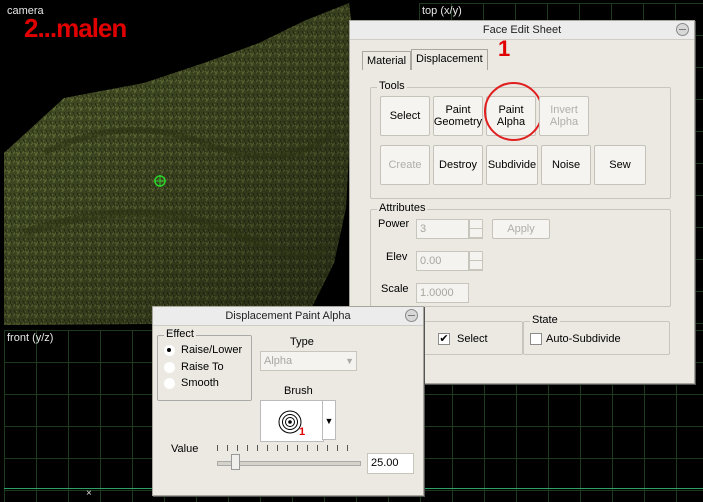 The width and height of the screenshot is (703, 502). I want to click on brush-label: Brush, so click(298, 391).